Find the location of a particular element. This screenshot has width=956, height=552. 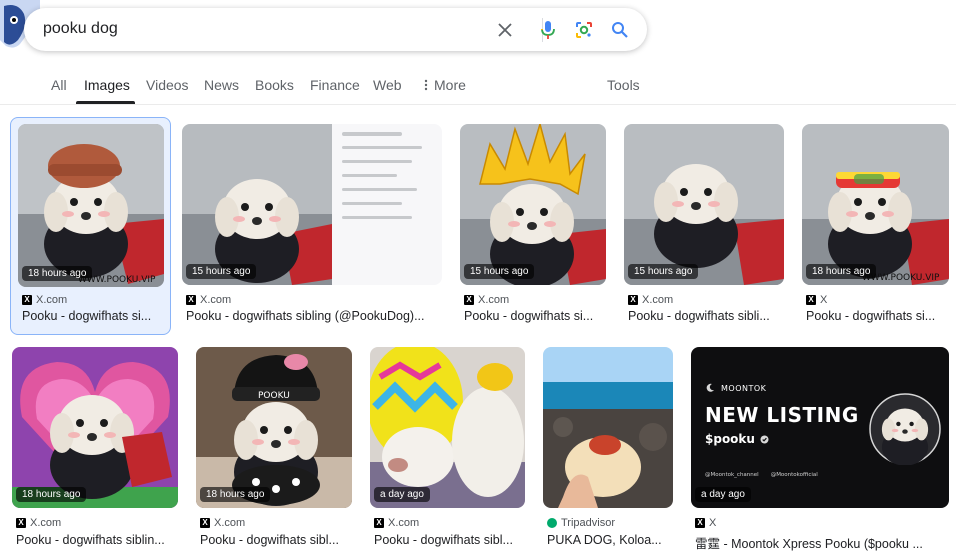

tab-all: All is located at coordinates (59, 85).